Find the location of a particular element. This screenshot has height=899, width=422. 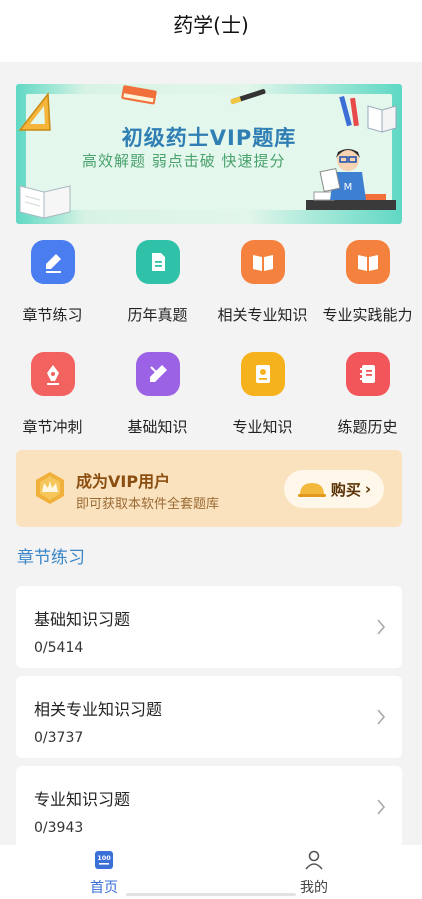

open-book-left-icon is located at coordinates (45, 202).